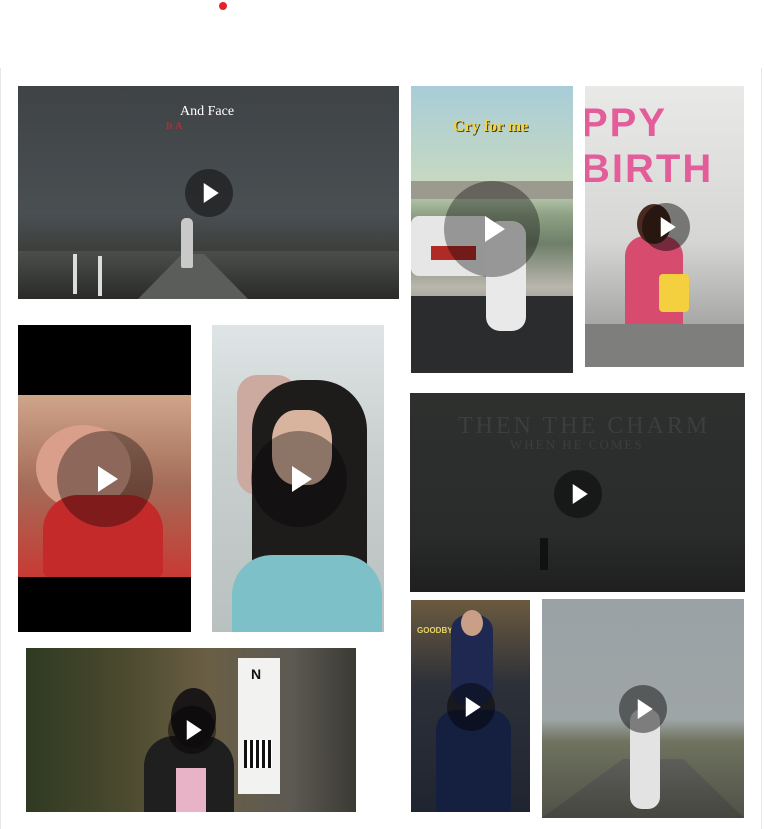 The height and width of the screenshot is (829, 764). I want to click on overlay-caption: PPY BIRTH, so click(649, 146).